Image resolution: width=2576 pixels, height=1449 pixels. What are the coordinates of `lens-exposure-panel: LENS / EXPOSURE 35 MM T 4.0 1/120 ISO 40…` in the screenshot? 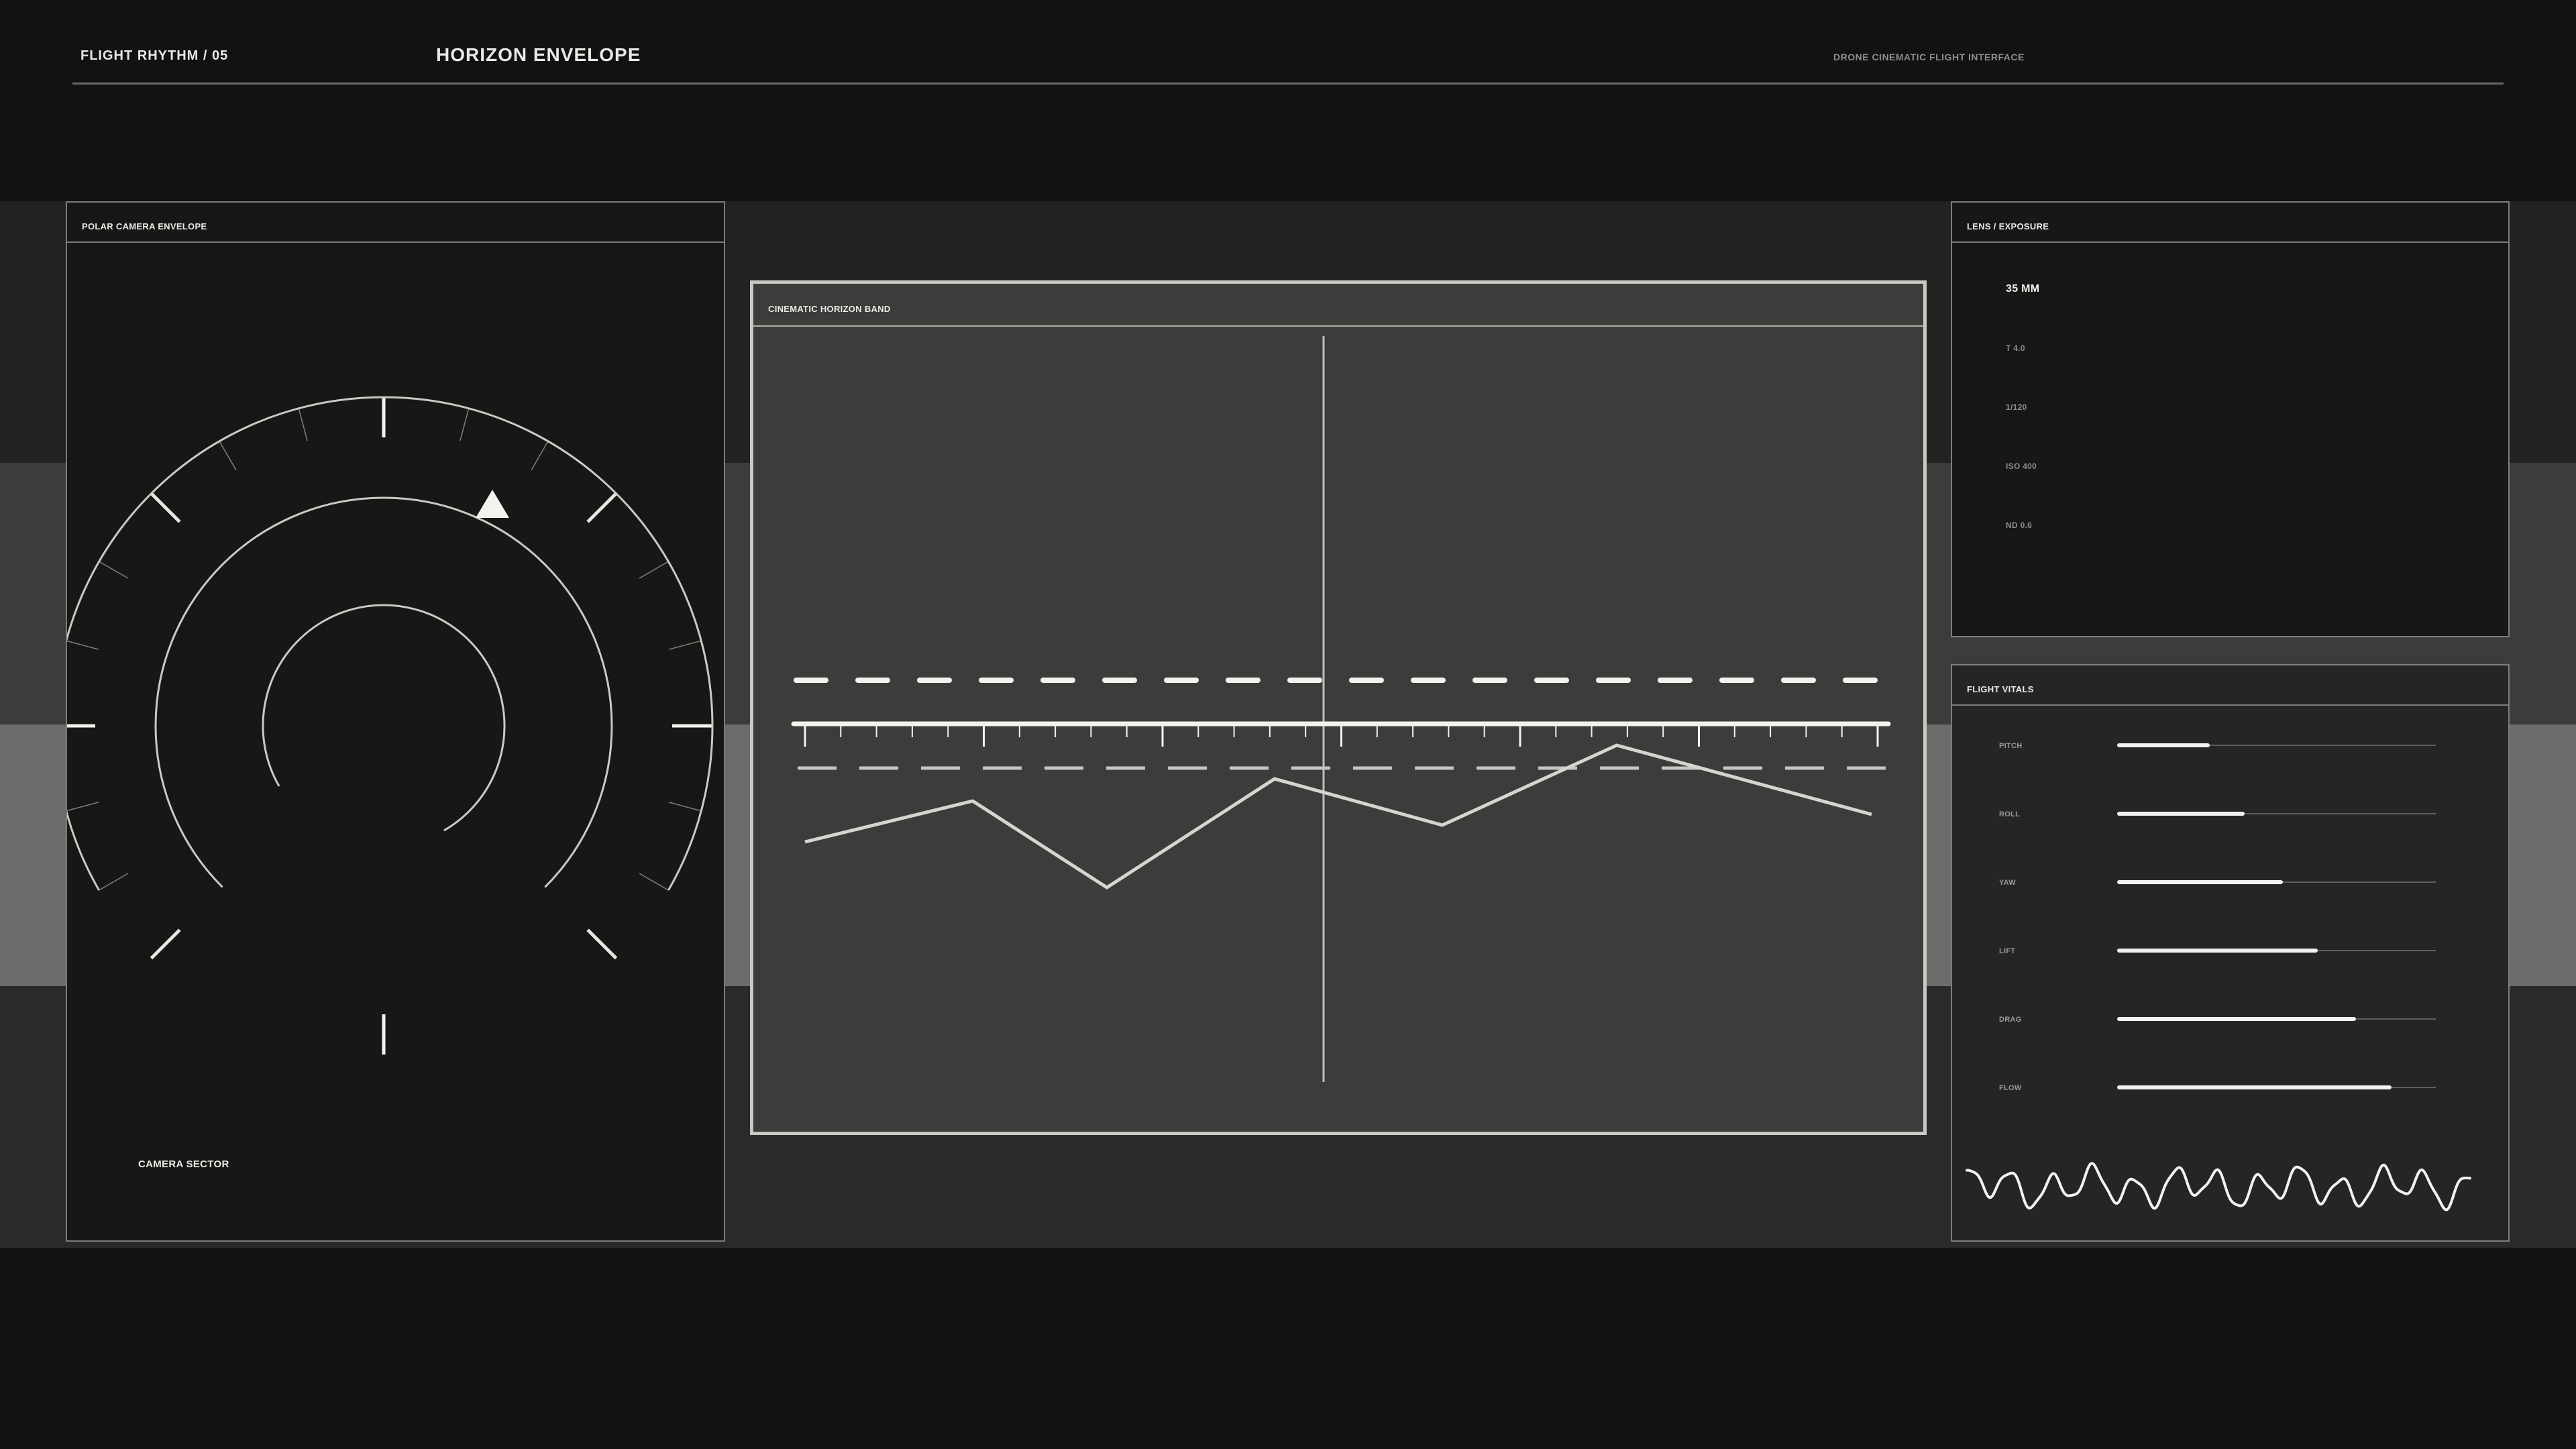 It's located at (2230, 419).